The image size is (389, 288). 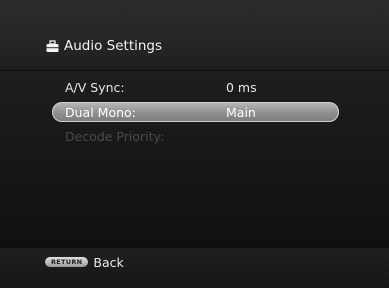 I want to click on menu-item-label: Dual Mono:, so click(x=100, y=112).